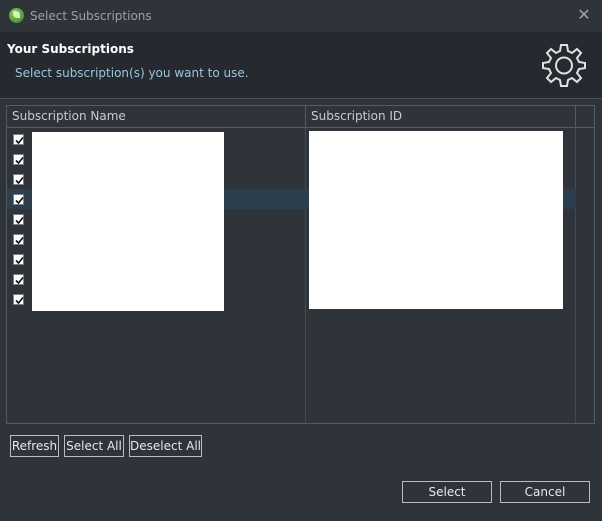 The width and height of the screenshot is (602, 521). Describe the element at coordinates (441, 117) in the screenshot. I see `column-header-id: Subscription ID` at that location.